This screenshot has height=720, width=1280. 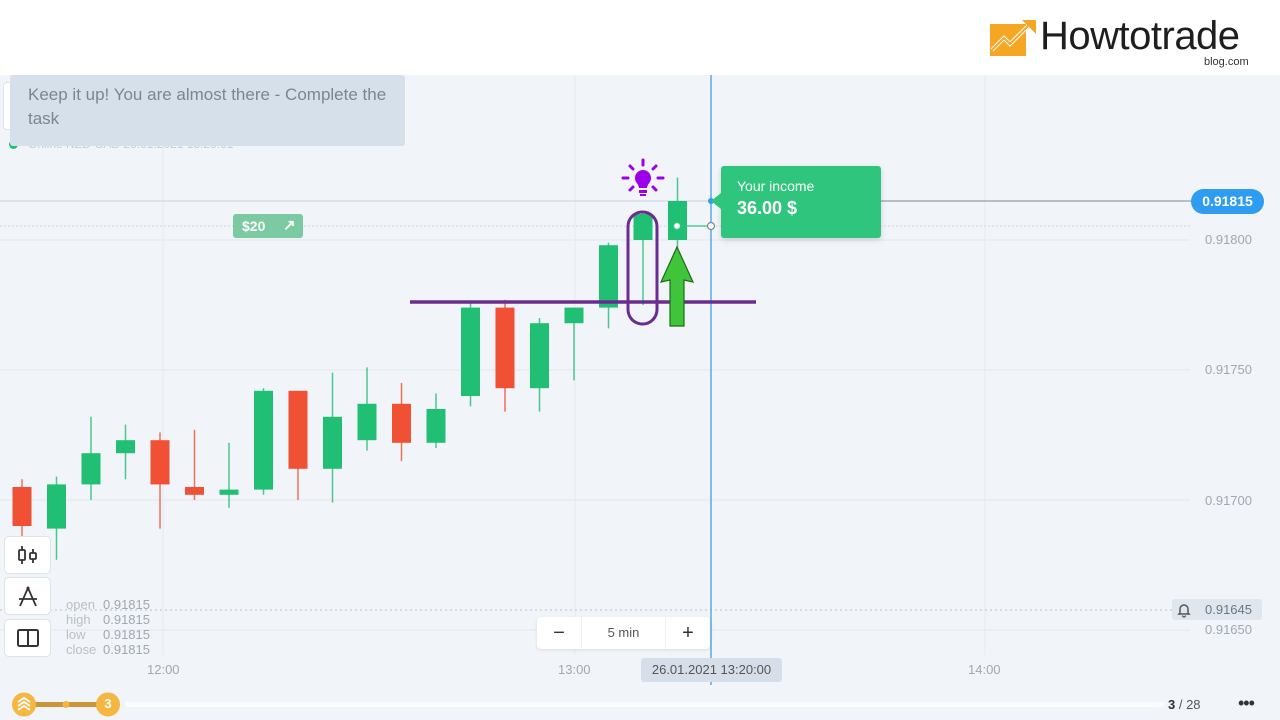 I want to click on expiry-marker, so click(x=711, y=226).